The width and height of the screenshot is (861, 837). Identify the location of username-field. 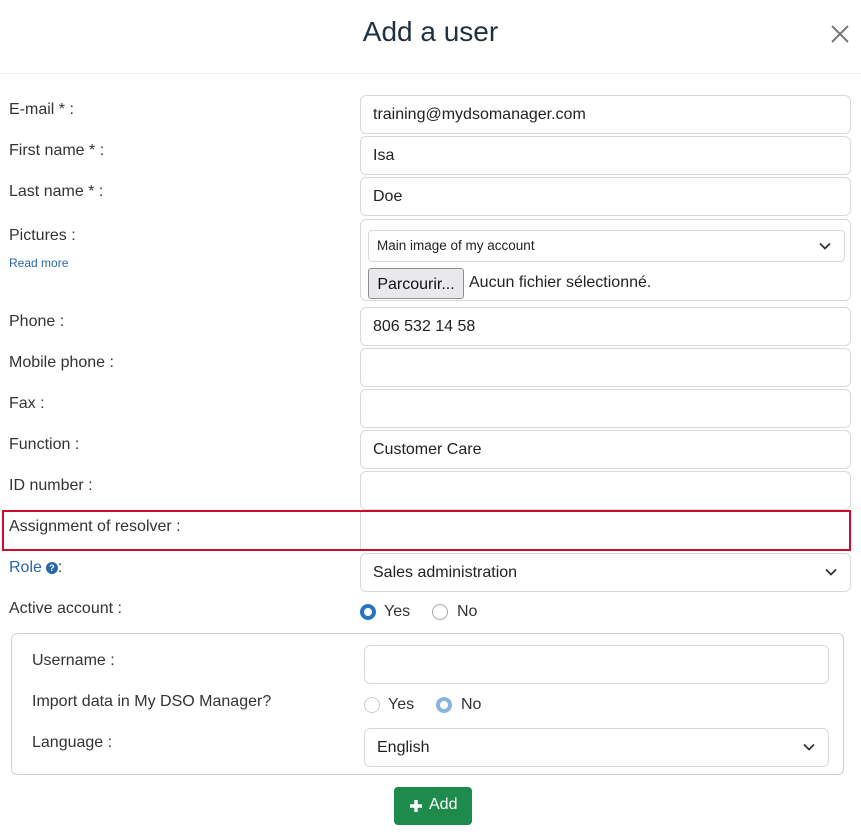
(596, 664).